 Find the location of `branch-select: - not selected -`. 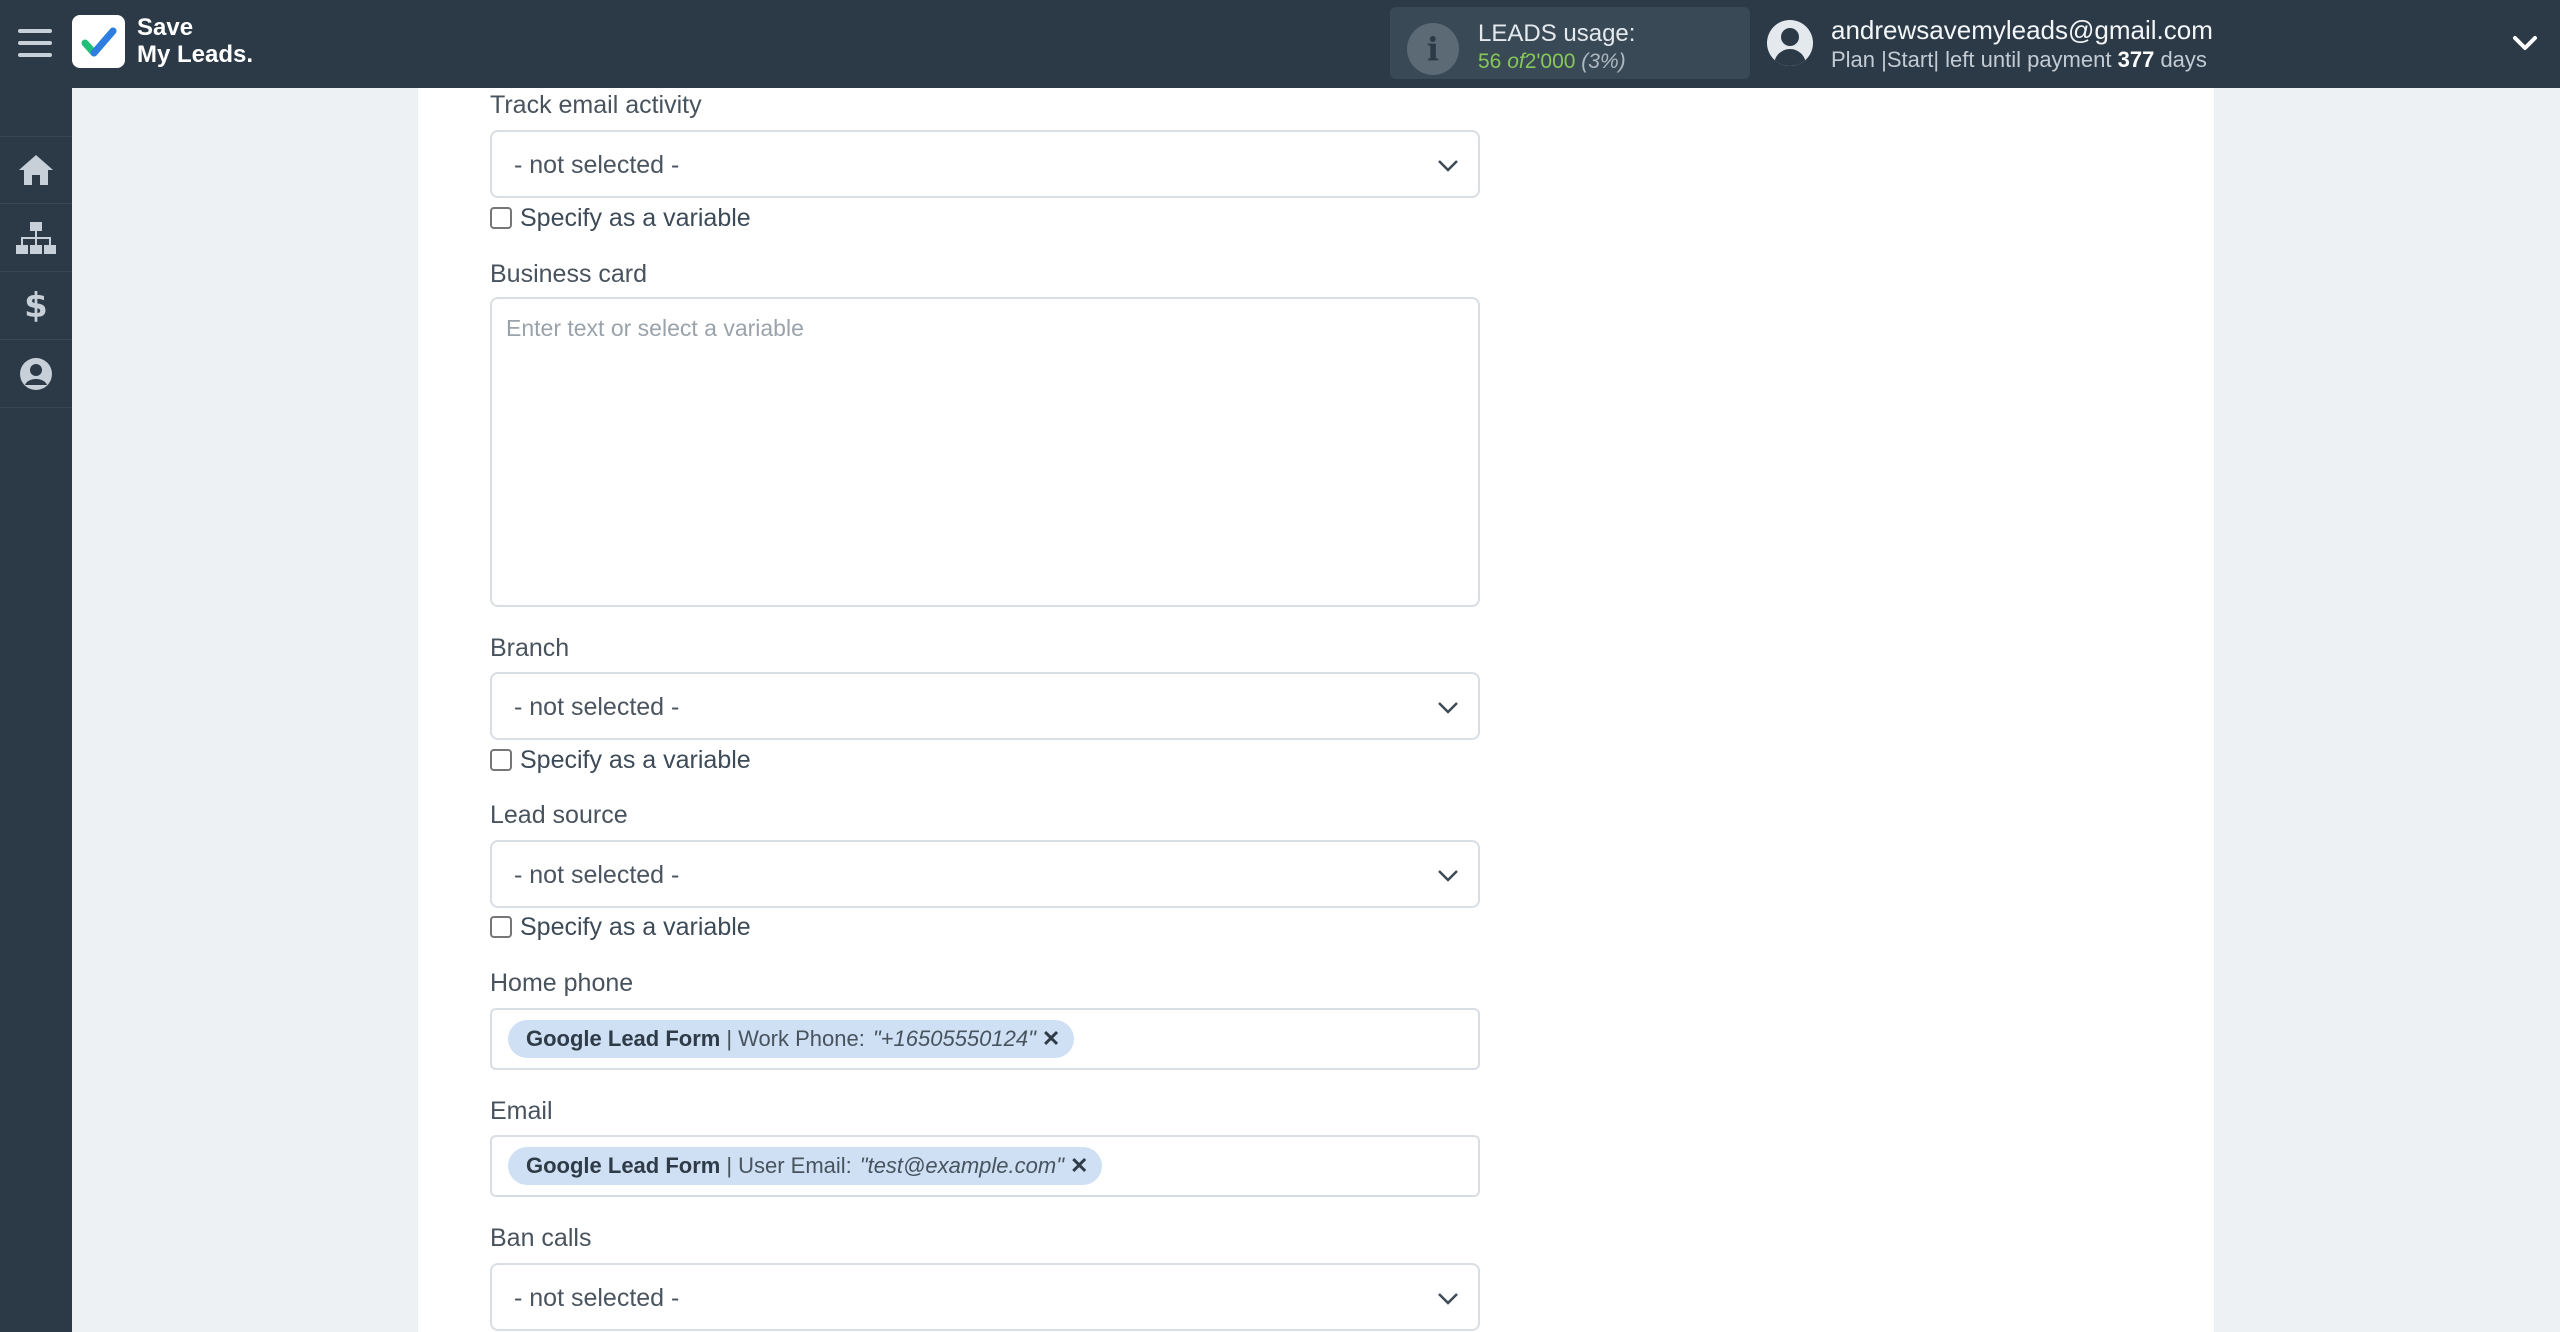

branch-select: - not selected - is located at coordinates (985, 706).